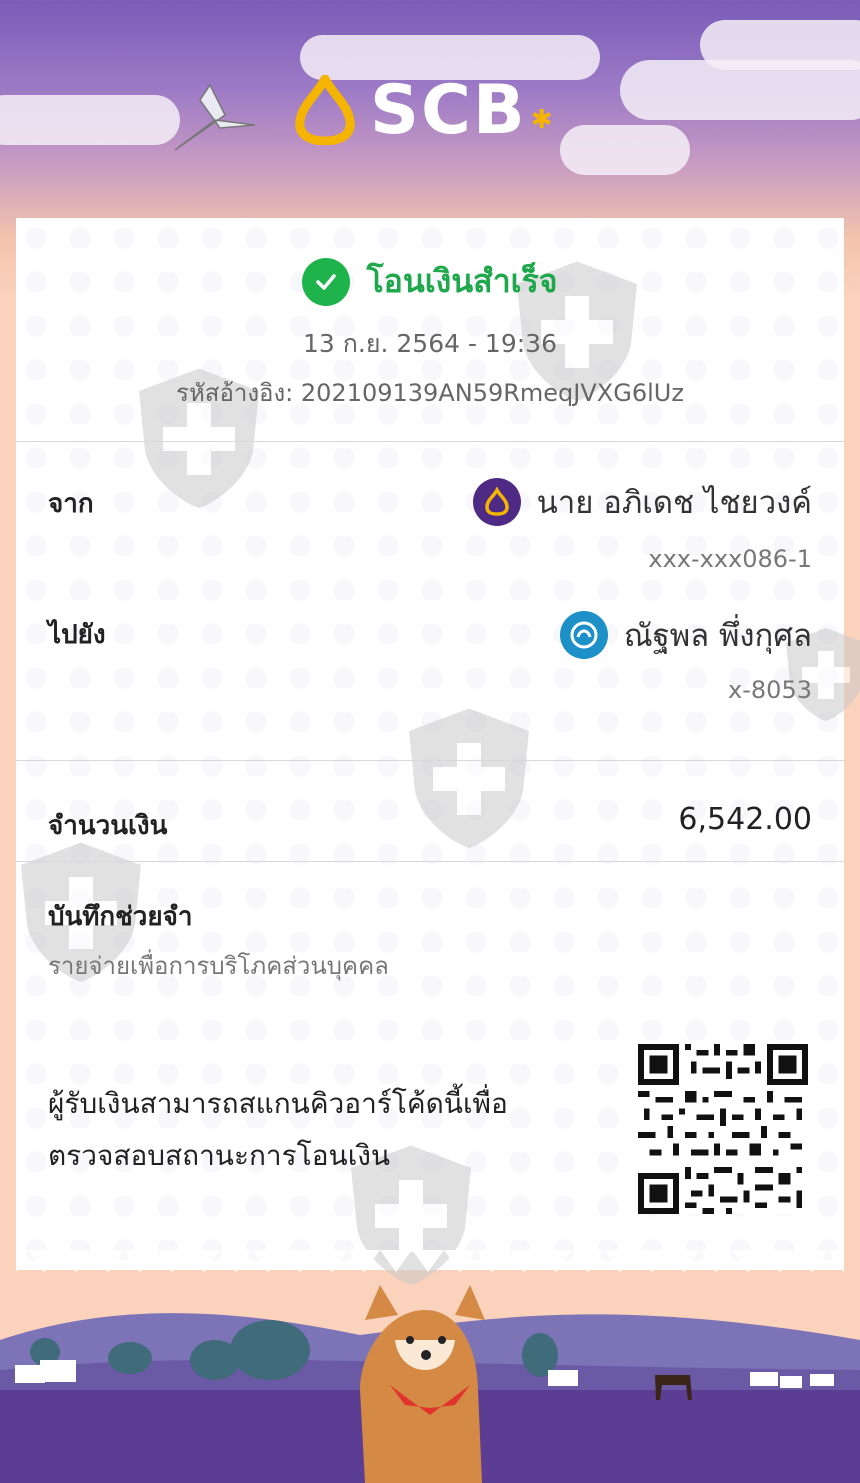 This screenshot has width=860, height=1483. Describe the element at coordinates (583, 635) in the screenshot. I see `kbank-icon` at that location.